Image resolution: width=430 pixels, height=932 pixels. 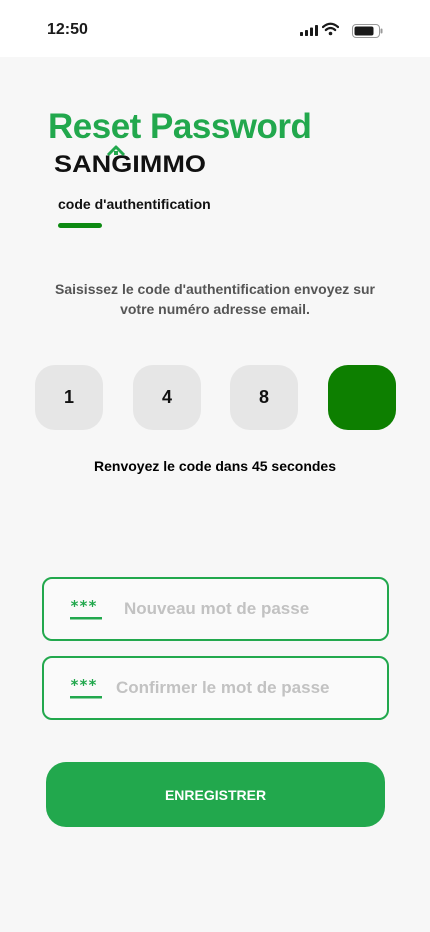 What do you see at coordinates (246, 688) in the screenshot?
I see `confirm-password-input` at bounding box center [246, 688].